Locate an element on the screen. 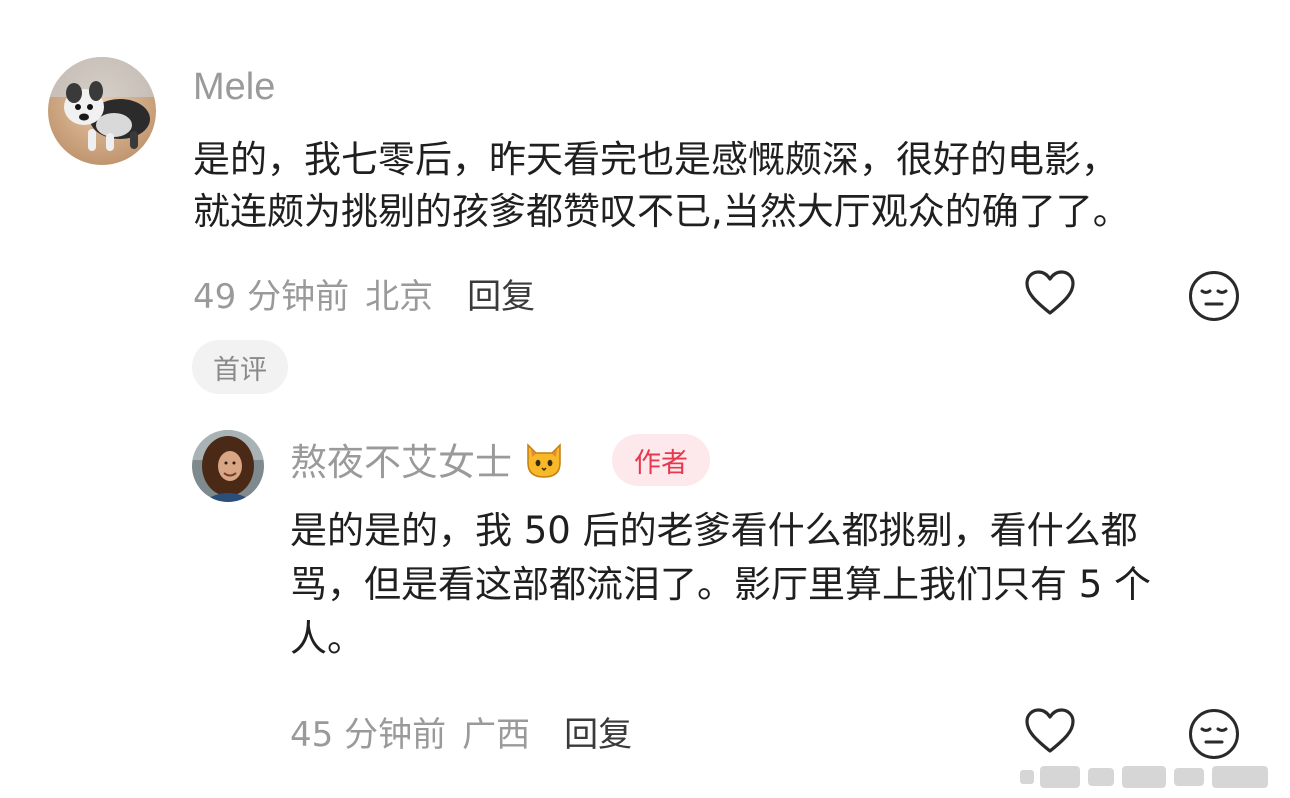 This screenshot has width=1290, height=798. watermark-graphic is located at coordinates (1145, 777).